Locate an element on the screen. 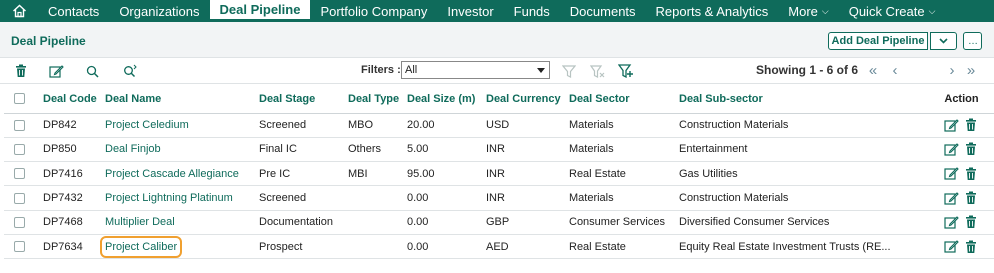  nav-contacts: Contacts is located at coordinates (73, 11).